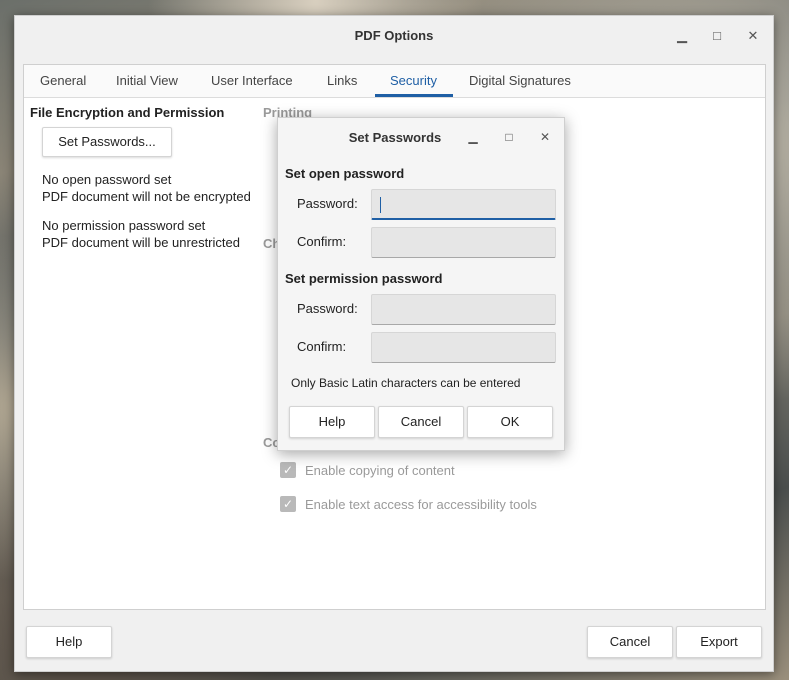 The height and width of the screenshot is (680, 789). I want to click on dialog-help-button: Help, so click(332, 422).